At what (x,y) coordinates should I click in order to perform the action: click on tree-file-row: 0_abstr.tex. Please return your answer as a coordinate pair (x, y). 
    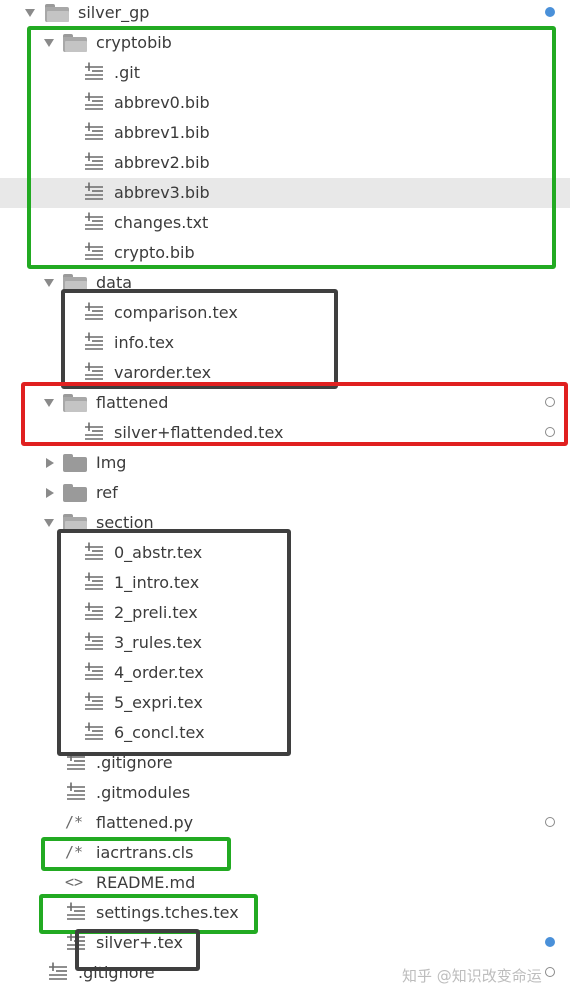
    Looking at the image, I should click on (285, 553).